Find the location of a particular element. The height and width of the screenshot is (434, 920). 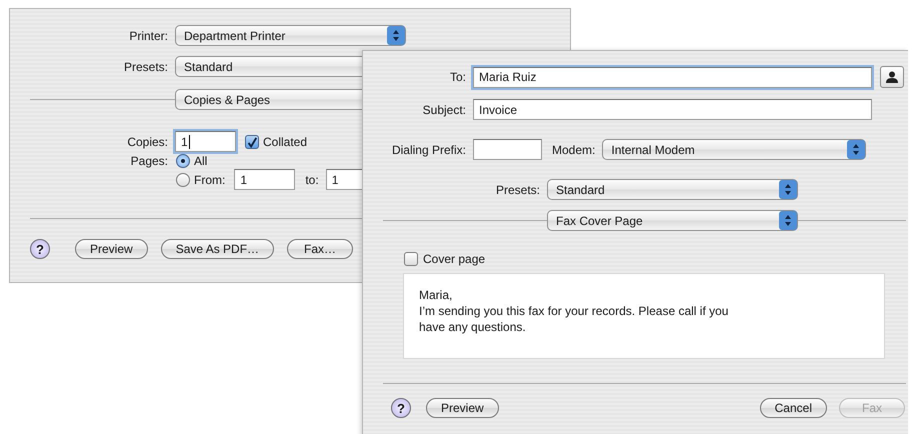

field-label: Modem: is located at coordinates (574, 149).